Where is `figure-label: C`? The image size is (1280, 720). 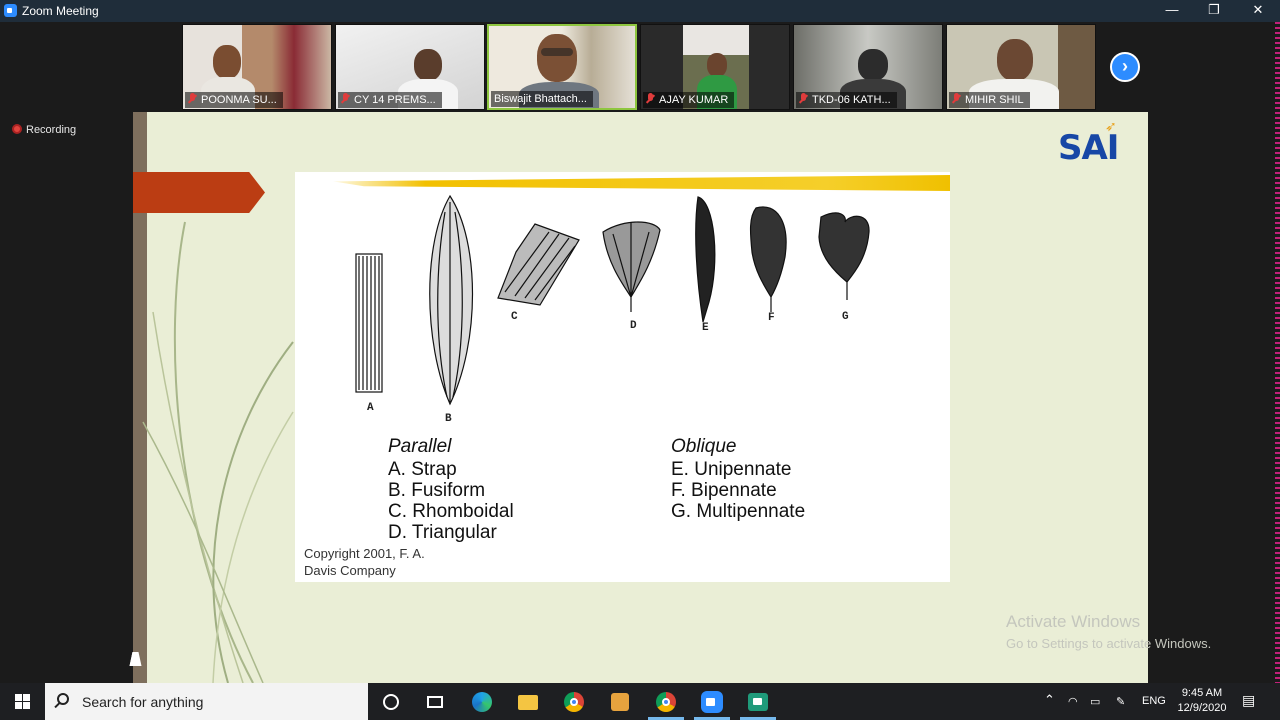 figure-label: C is located at coordinates (514, 317).